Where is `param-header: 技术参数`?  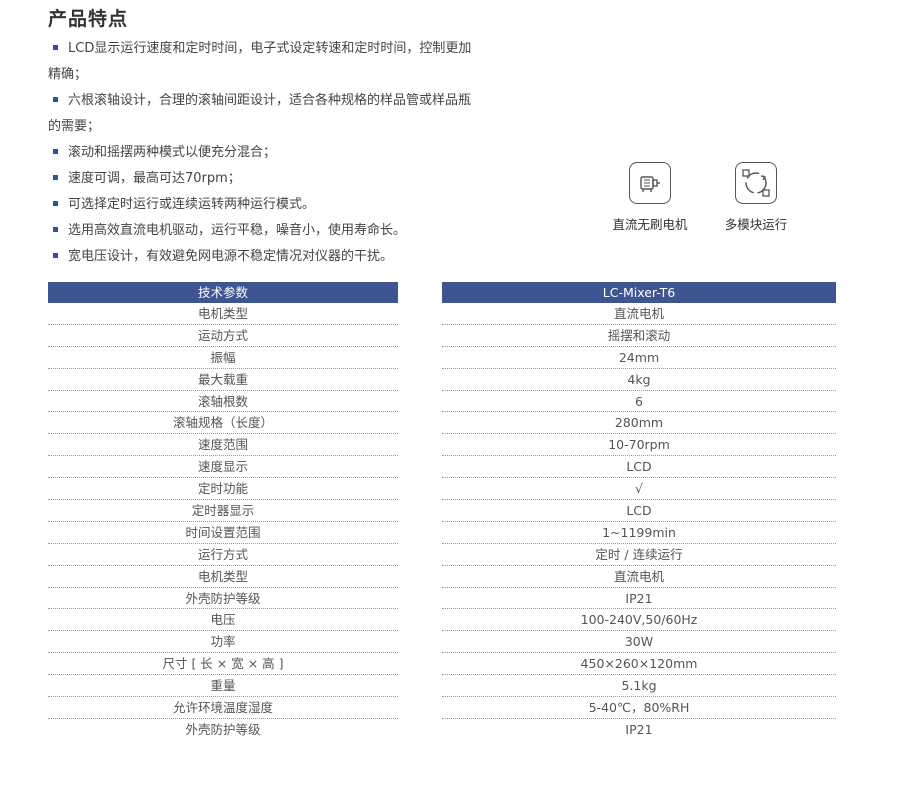
param-header: 技术参数 is located at coordinates (223, 292).